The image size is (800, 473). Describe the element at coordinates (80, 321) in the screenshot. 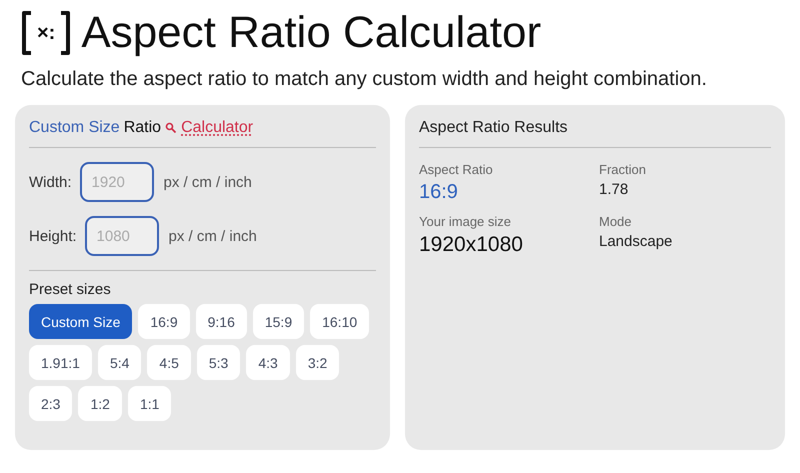

I see `preset-button: Custom Size` at that location.